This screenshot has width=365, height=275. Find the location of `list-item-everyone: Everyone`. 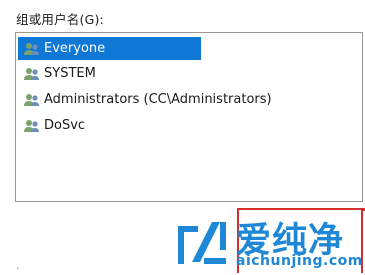

list-item-everyone: Everyone is located at coordinates (109, 48).